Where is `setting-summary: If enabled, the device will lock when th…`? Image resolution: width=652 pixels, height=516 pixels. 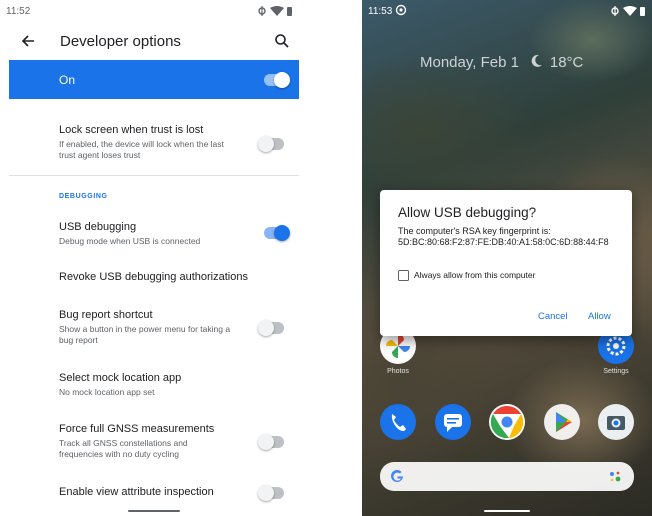 setting-summary: If enabled, the device will lock when th… is located at coordinates (141, 149).